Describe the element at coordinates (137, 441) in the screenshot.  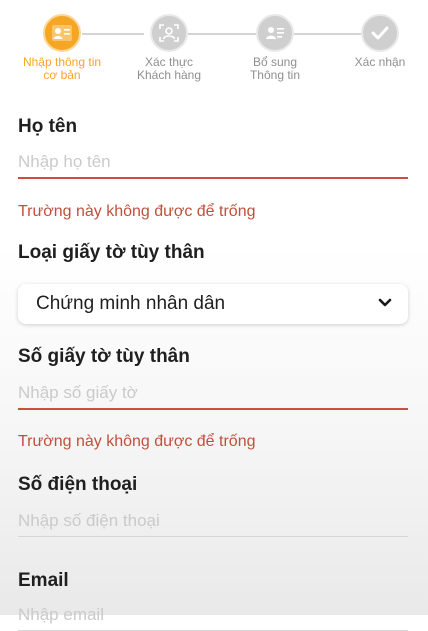
I see `id-number-error: Trường này không được để trống` at that location.